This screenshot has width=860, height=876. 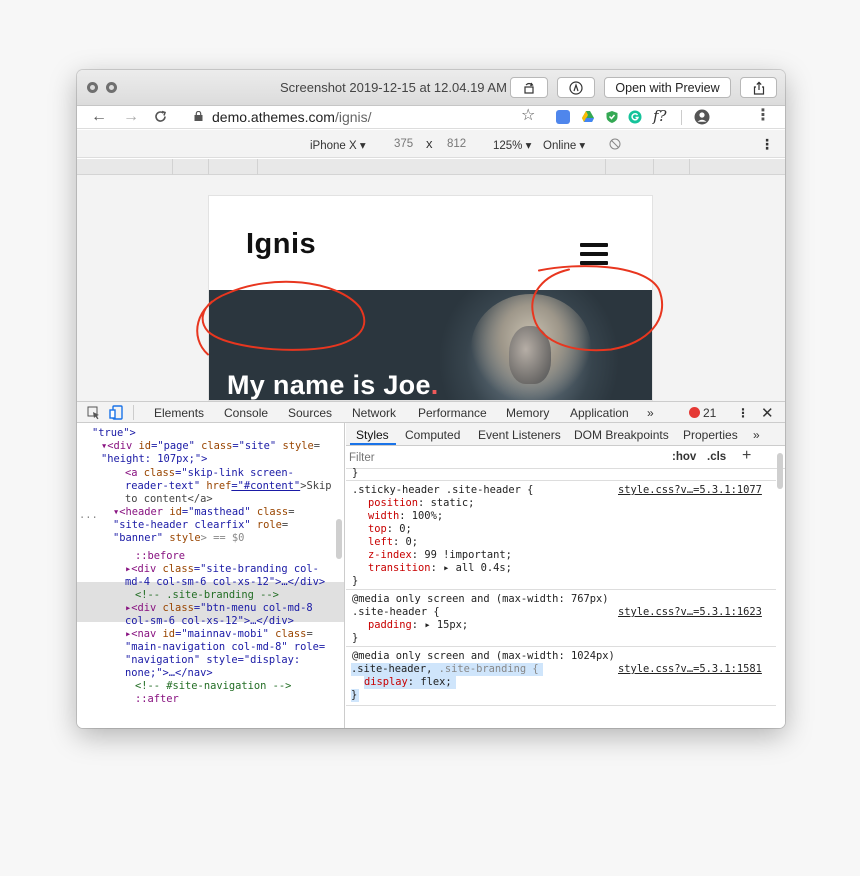 I want to click on css-source-link: style.css?v…=5.3.1:1623, so click(x=690, y=612).